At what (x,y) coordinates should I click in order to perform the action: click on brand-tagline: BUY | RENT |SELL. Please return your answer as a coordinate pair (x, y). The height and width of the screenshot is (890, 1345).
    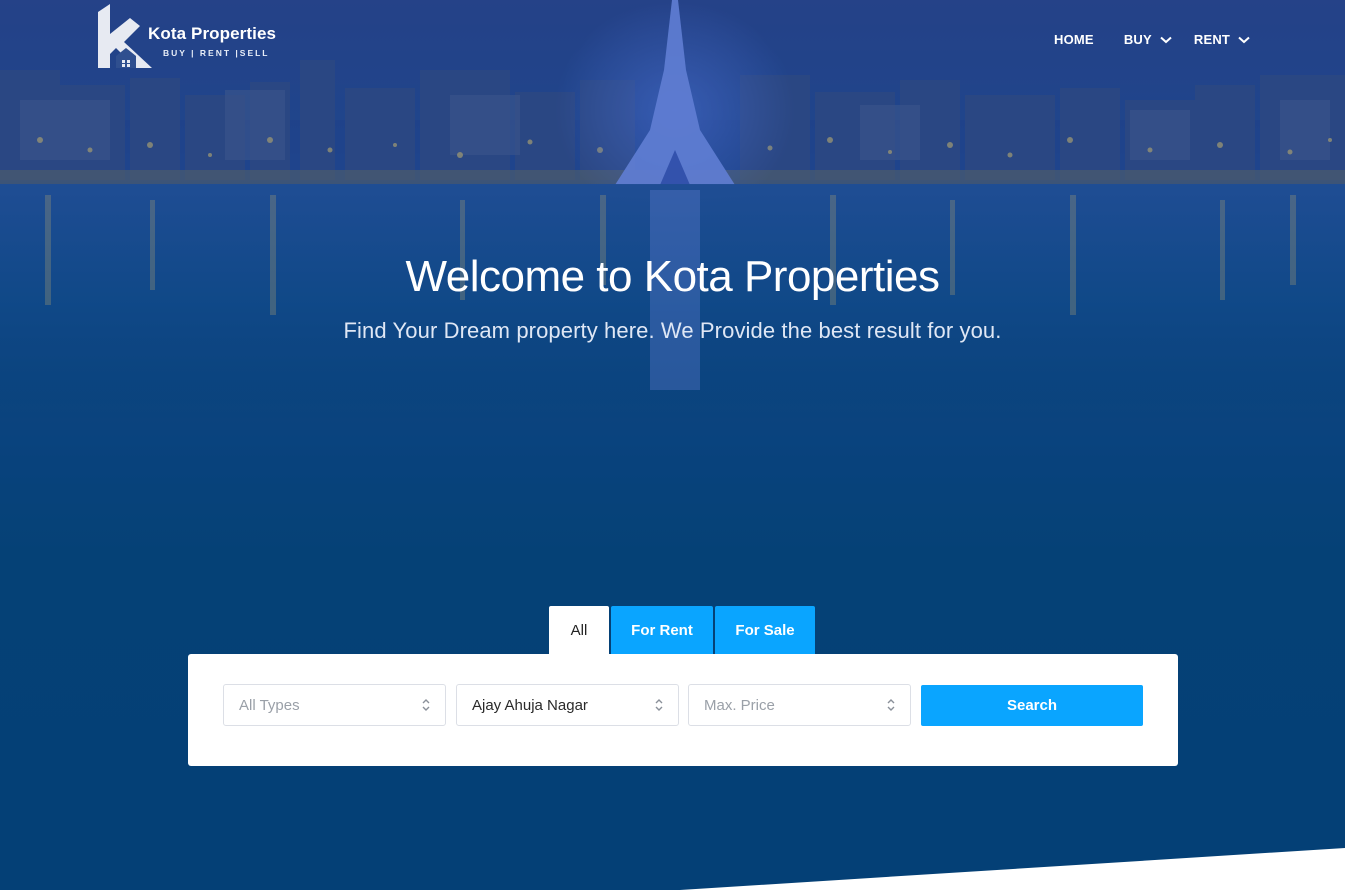
    Looking at the image, I should click on (216, 53).